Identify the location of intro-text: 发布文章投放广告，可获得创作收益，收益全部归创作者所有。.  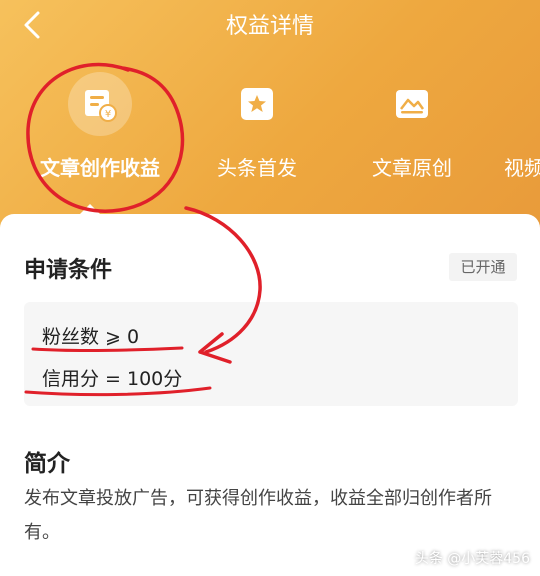
(258, 515).